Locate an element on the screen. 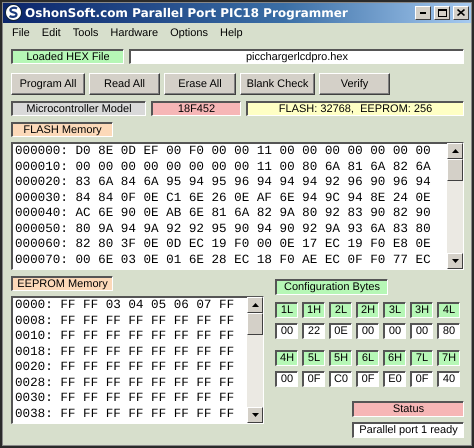  hex-dump-row-text: 0018: FF FF FF FF FF FF FF FF is located at coordinates (125, 352).